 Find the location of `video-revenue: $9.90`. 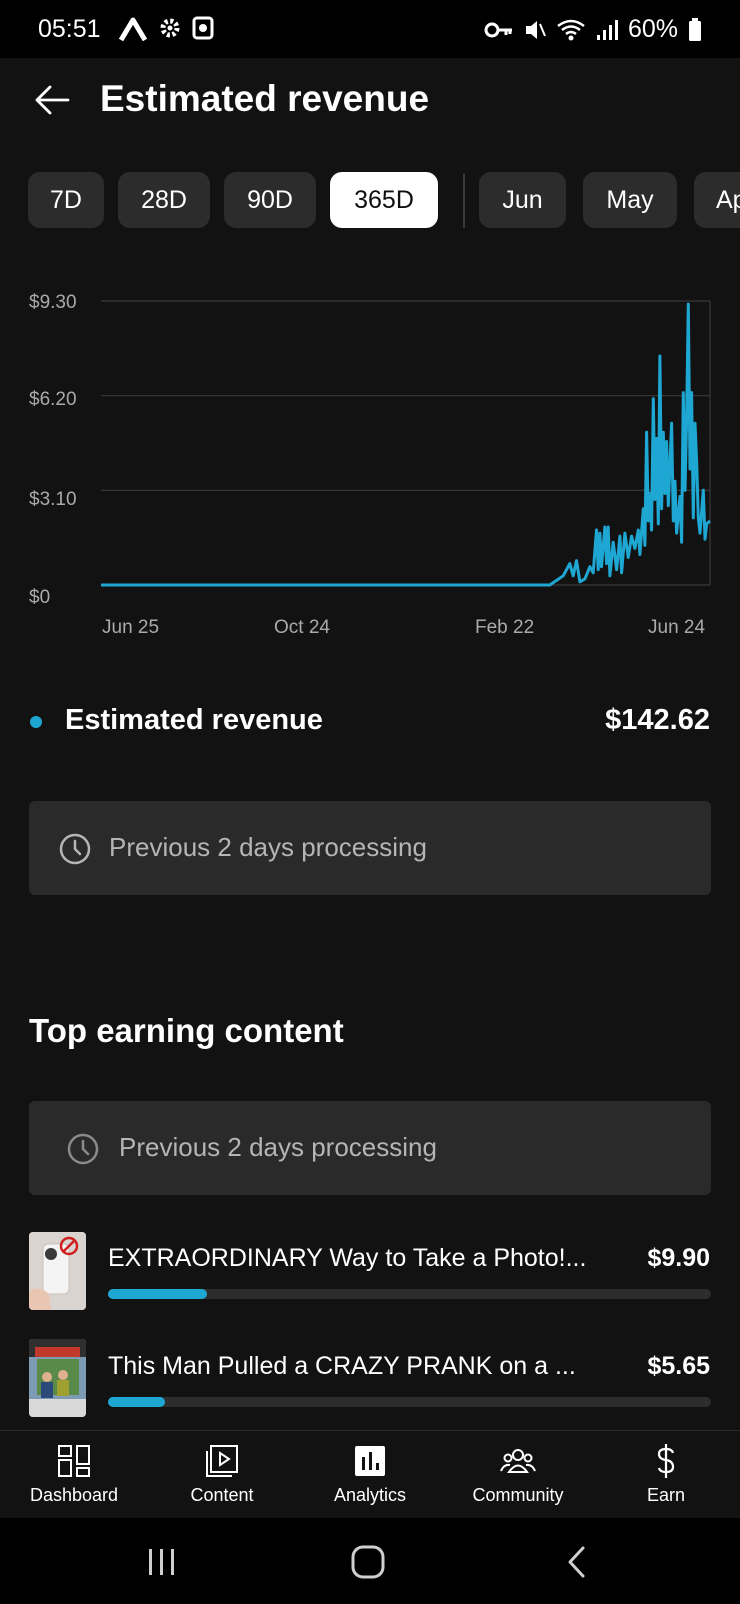

video-revenue: $9.90 is located at coordinates (678, 1258).